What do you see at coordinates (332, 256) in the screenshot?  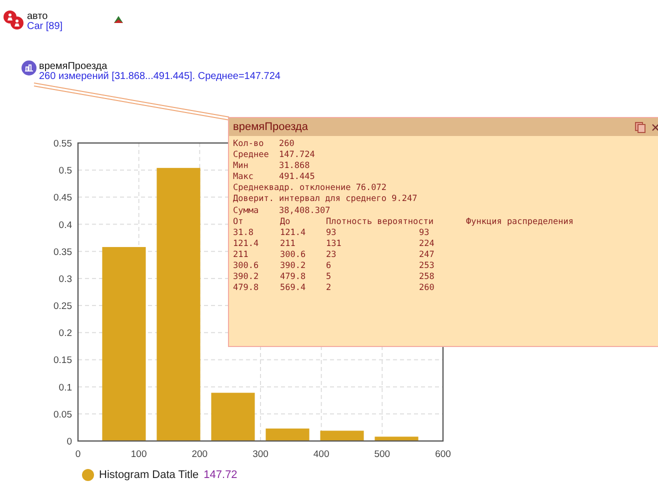 I see `table-cell-text: 23` at bounding box center [332, 256].